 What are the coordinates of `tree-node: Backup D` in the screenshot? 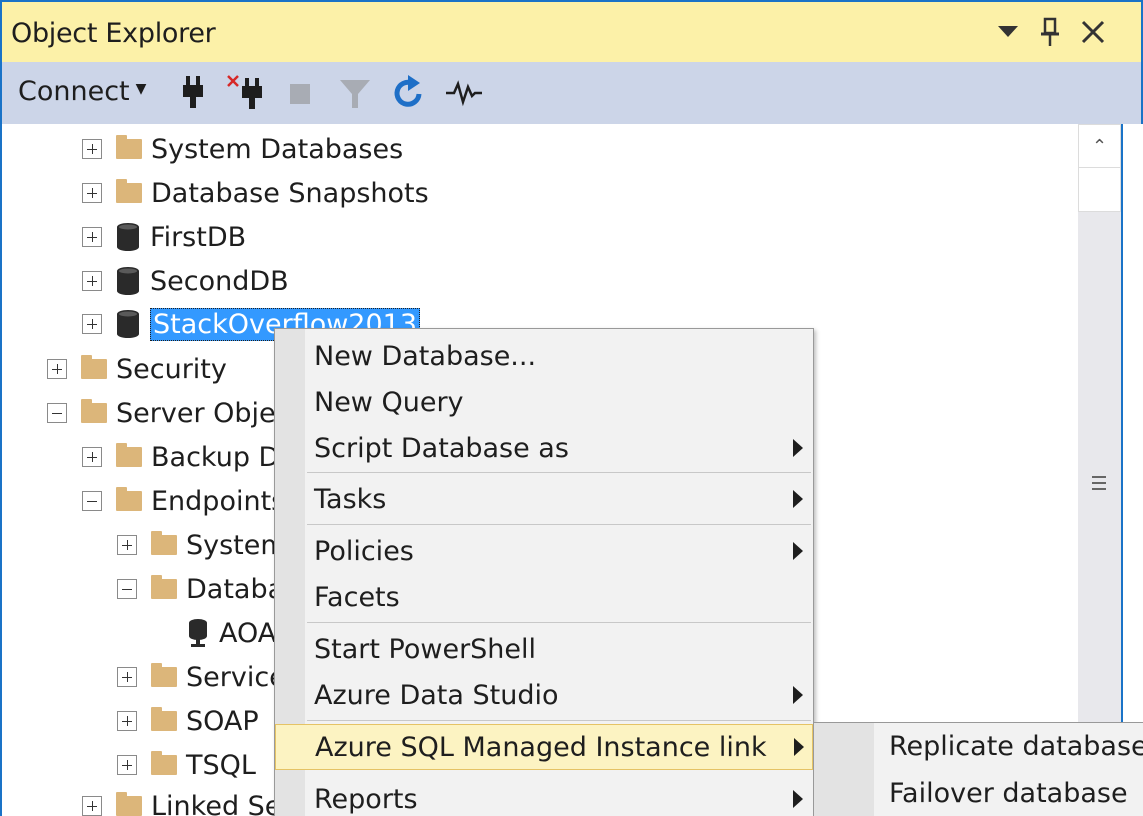 It's located at (180, 457).